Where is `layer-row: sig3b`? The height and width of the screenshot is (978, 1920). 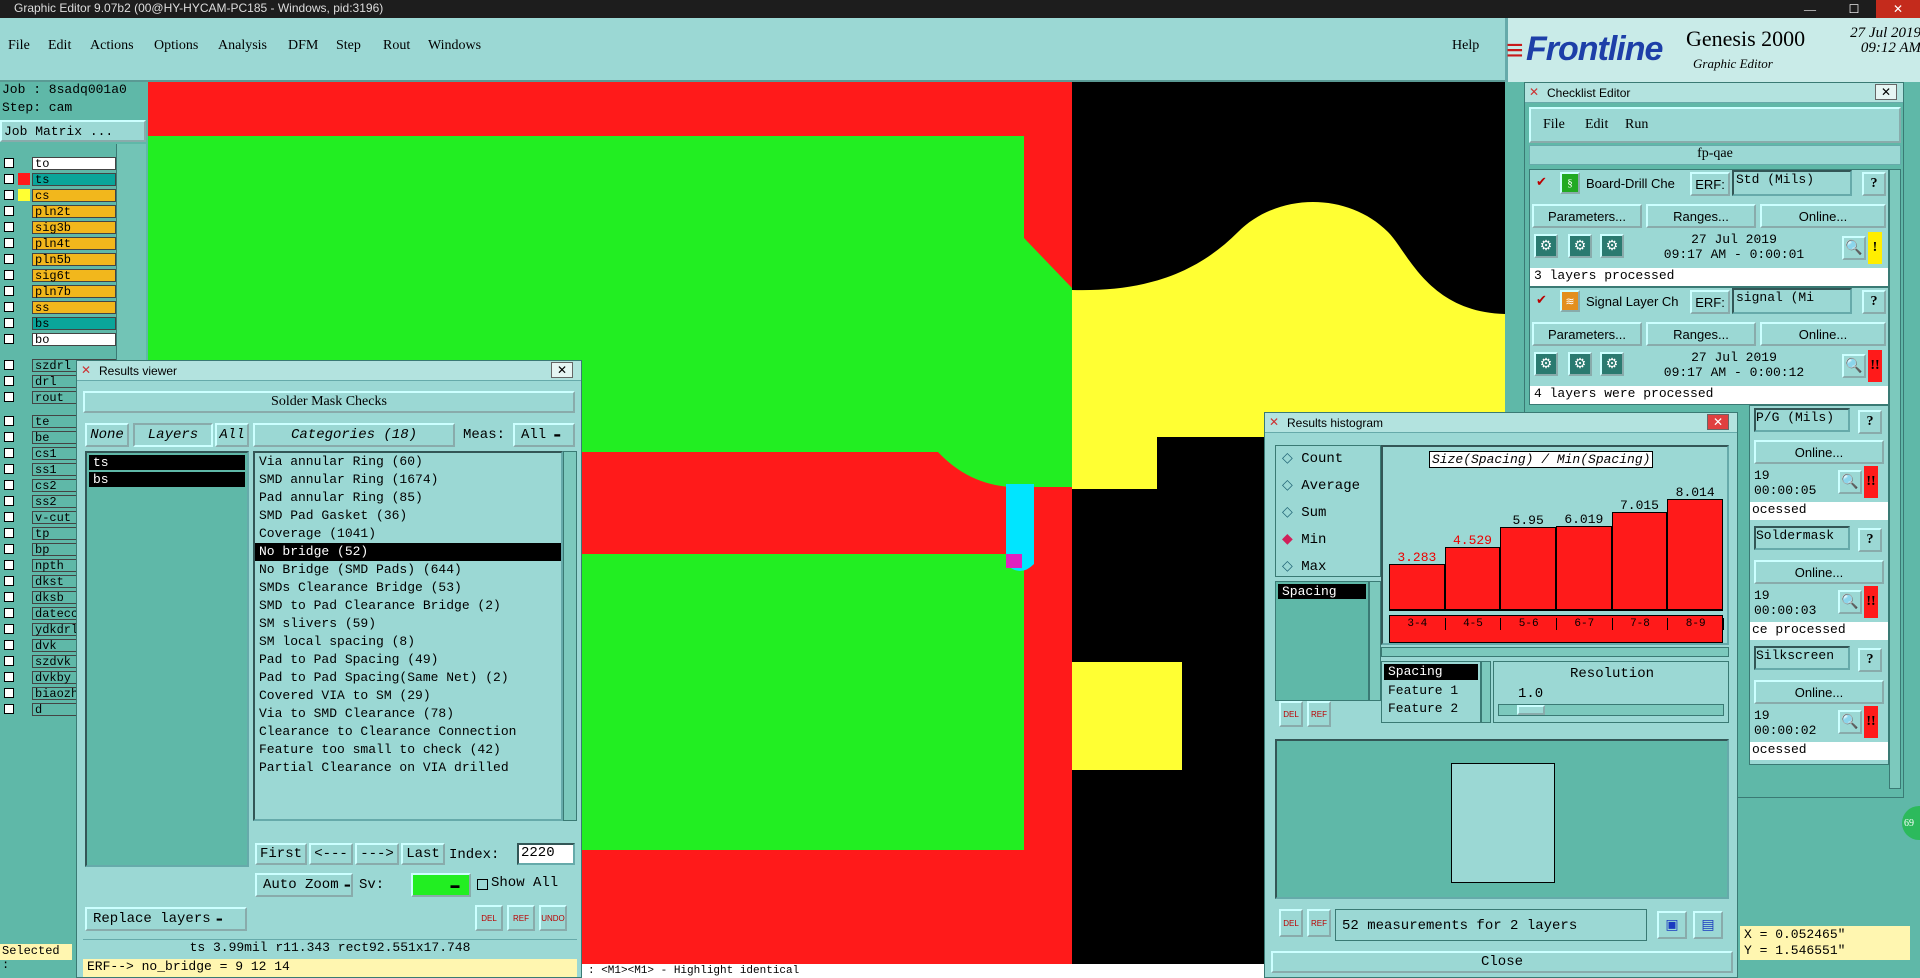 layer-row: sig3b is located at coordinates (60, 227).